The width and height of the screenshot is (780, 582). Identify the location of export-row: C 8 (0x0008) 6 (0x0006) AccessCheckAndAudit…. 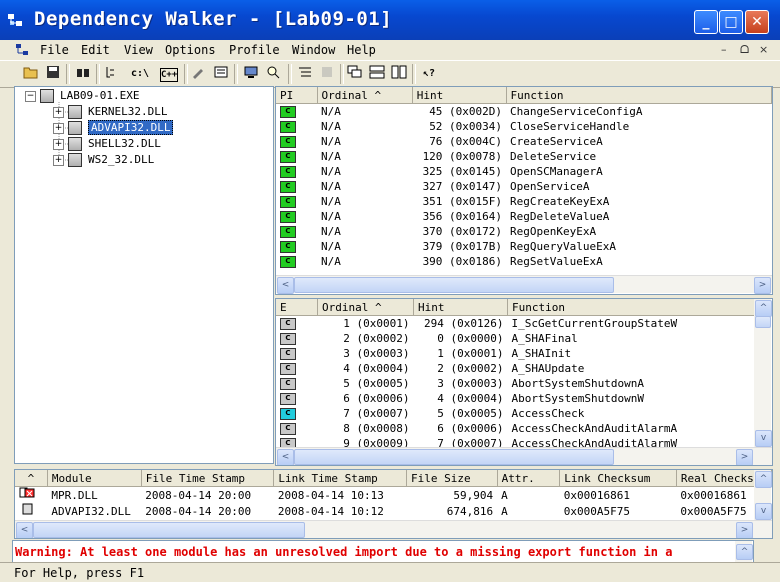
(516, 428).